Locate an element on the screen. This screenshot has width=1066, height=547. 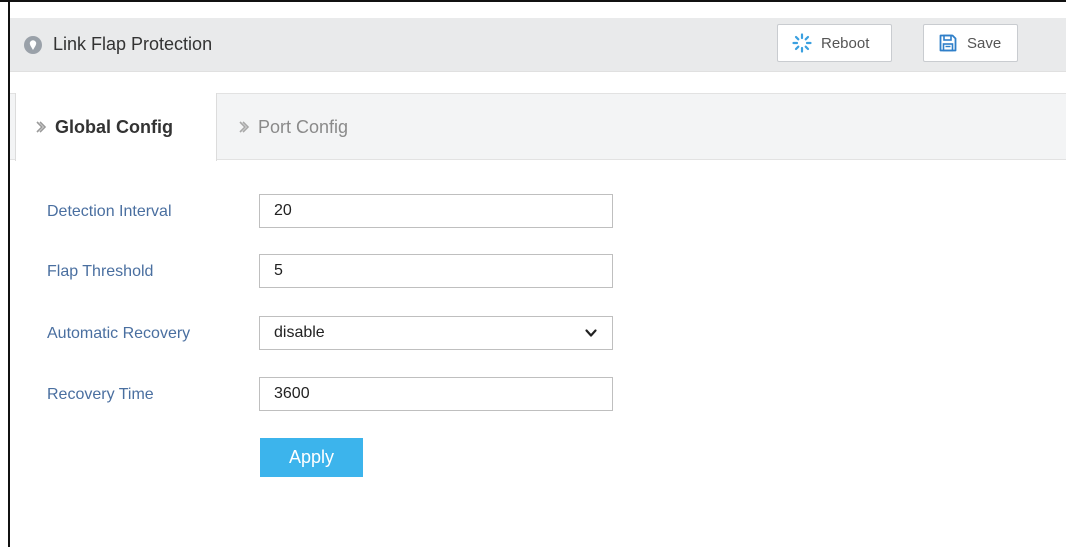
reboot-label: Reboot is located at coordinates (845, 43).